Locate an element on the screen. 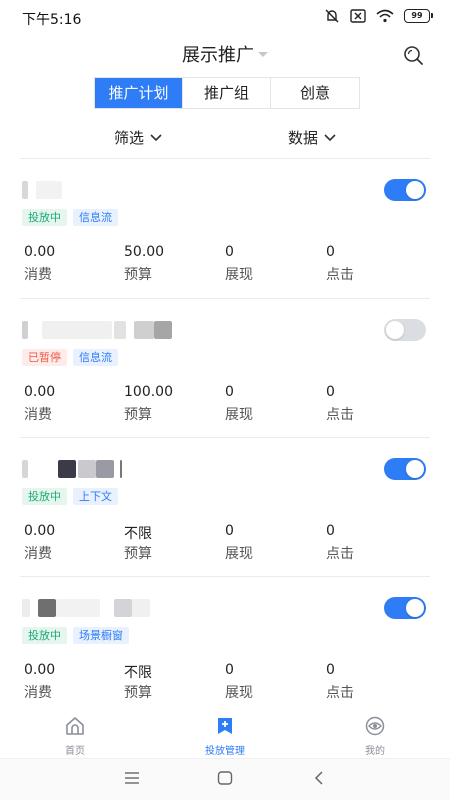 This screenshot has width=450, height=800. campaign-metrics: 0.00 消费 50.00 预算 0 展现 0 点击 is located at coordinates (229, 264).